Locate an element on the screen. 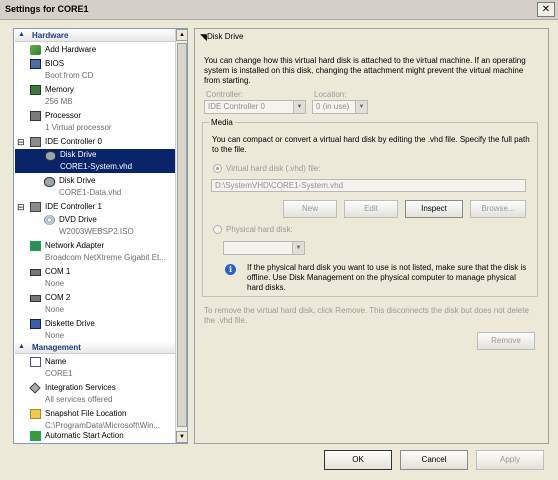 The image size is (558, 480). scroll-thumb is located at coordinates (182, 235).